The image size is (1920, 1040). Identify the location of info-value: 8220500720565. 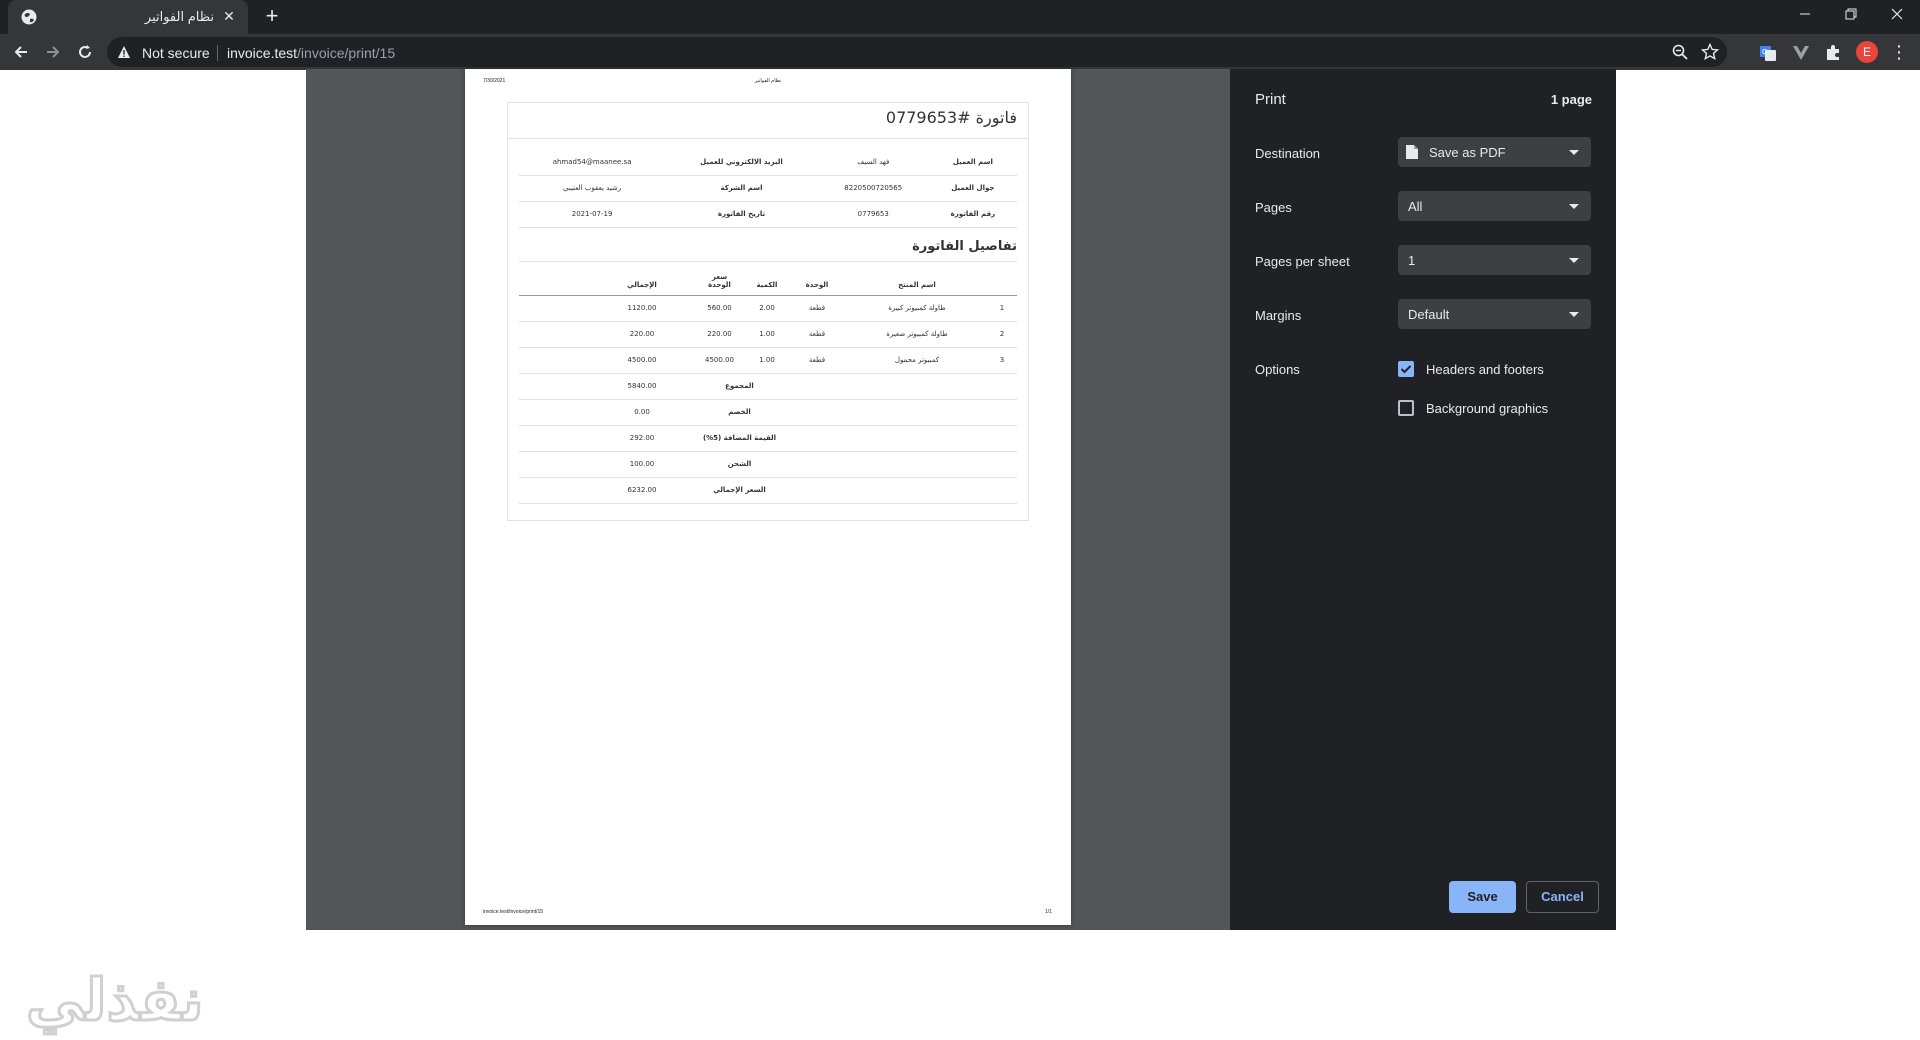
(873, 188).